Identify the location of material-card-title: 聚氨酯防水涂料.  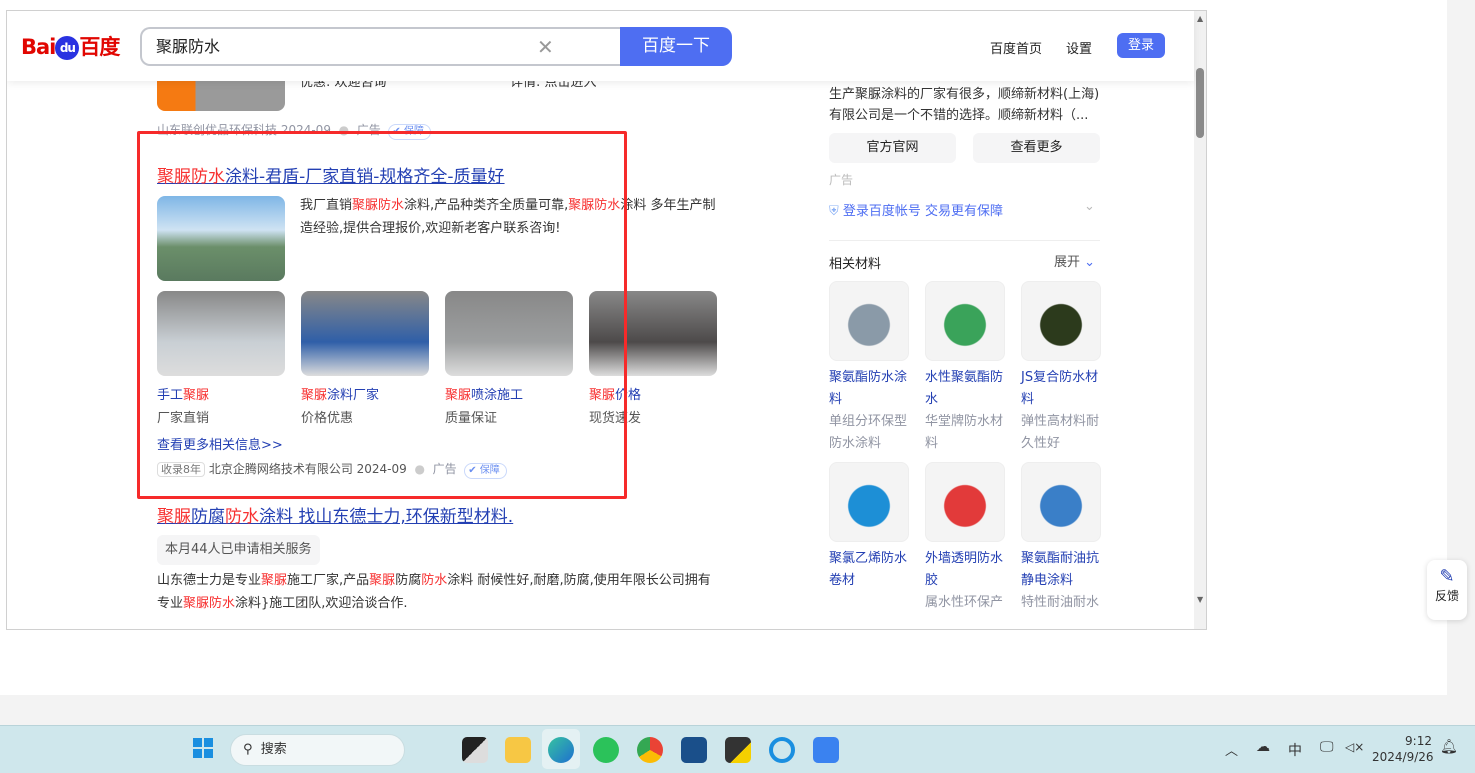
(870, 389).